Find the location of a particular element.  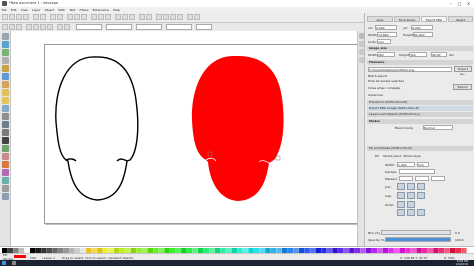

layers-objects-dialog-header: Layers and Objects (Shift+Ctrl+L) is located at coordinates (420, 114).